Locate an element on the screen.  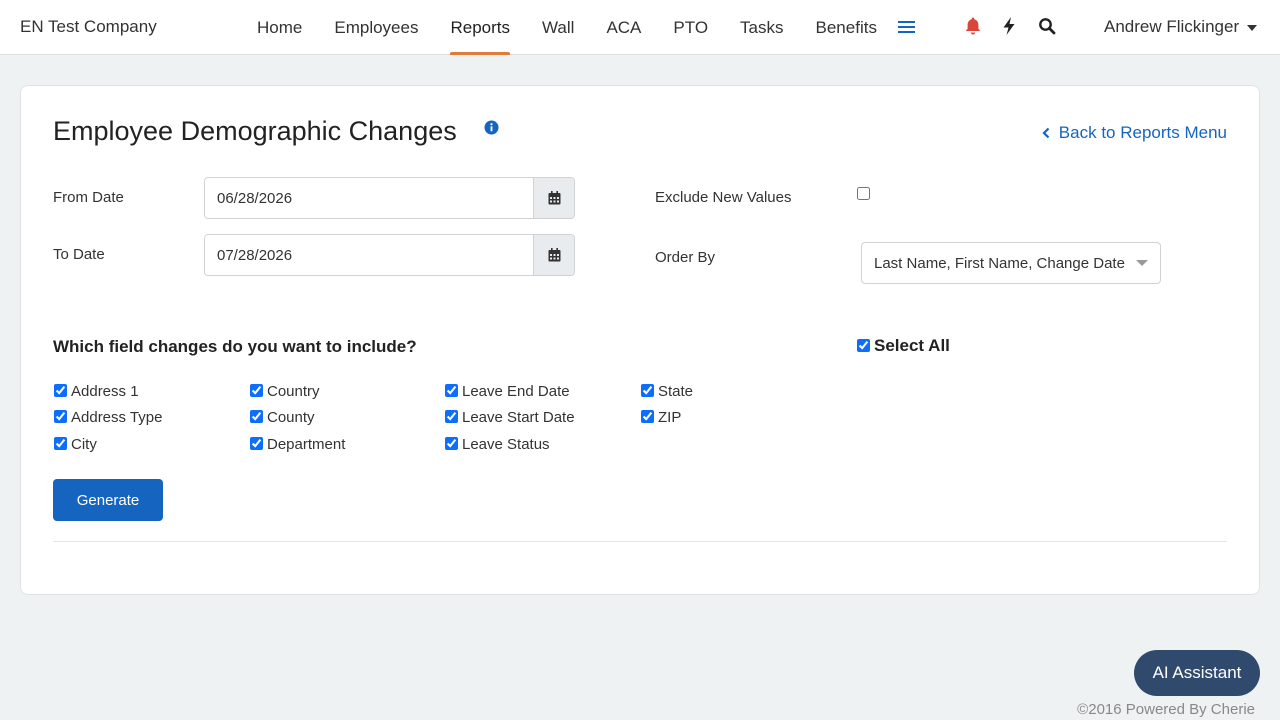
back-to-reports-link: Back to Reports Menu is located at coordinates (1134, 133).